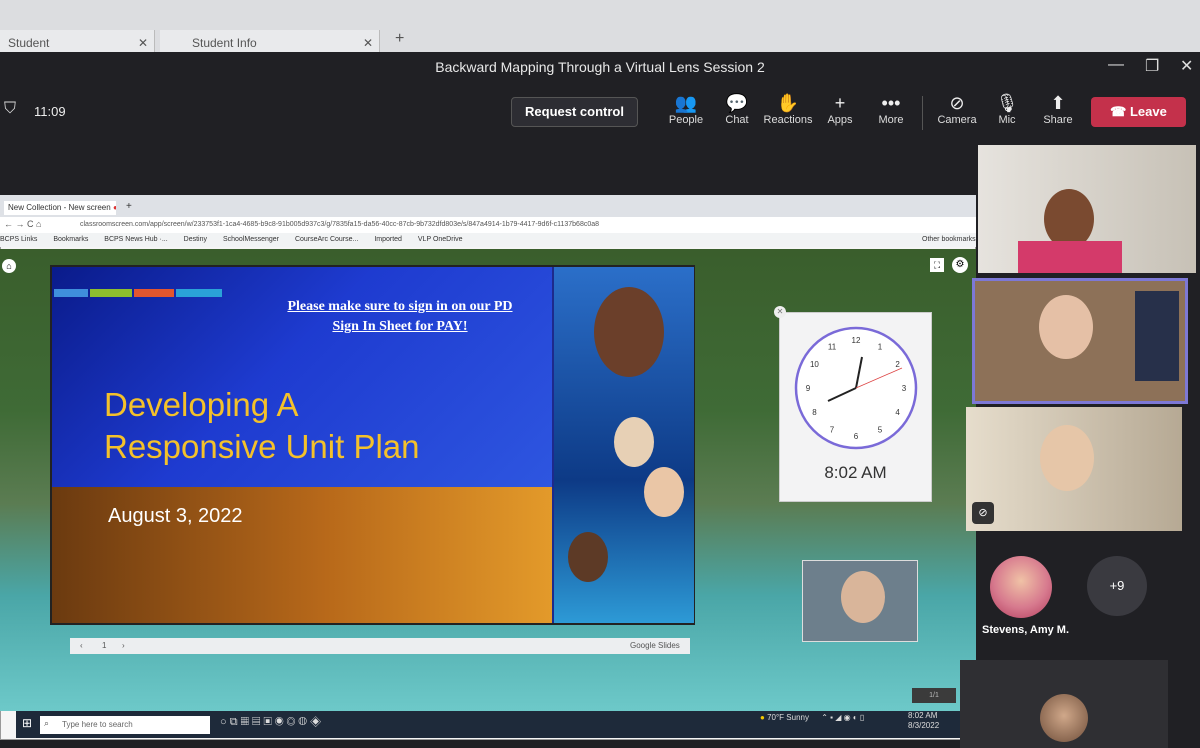  Describe the element at coordinates (856, 436) in the screenshot. I see `clock-number: 6` at that location.